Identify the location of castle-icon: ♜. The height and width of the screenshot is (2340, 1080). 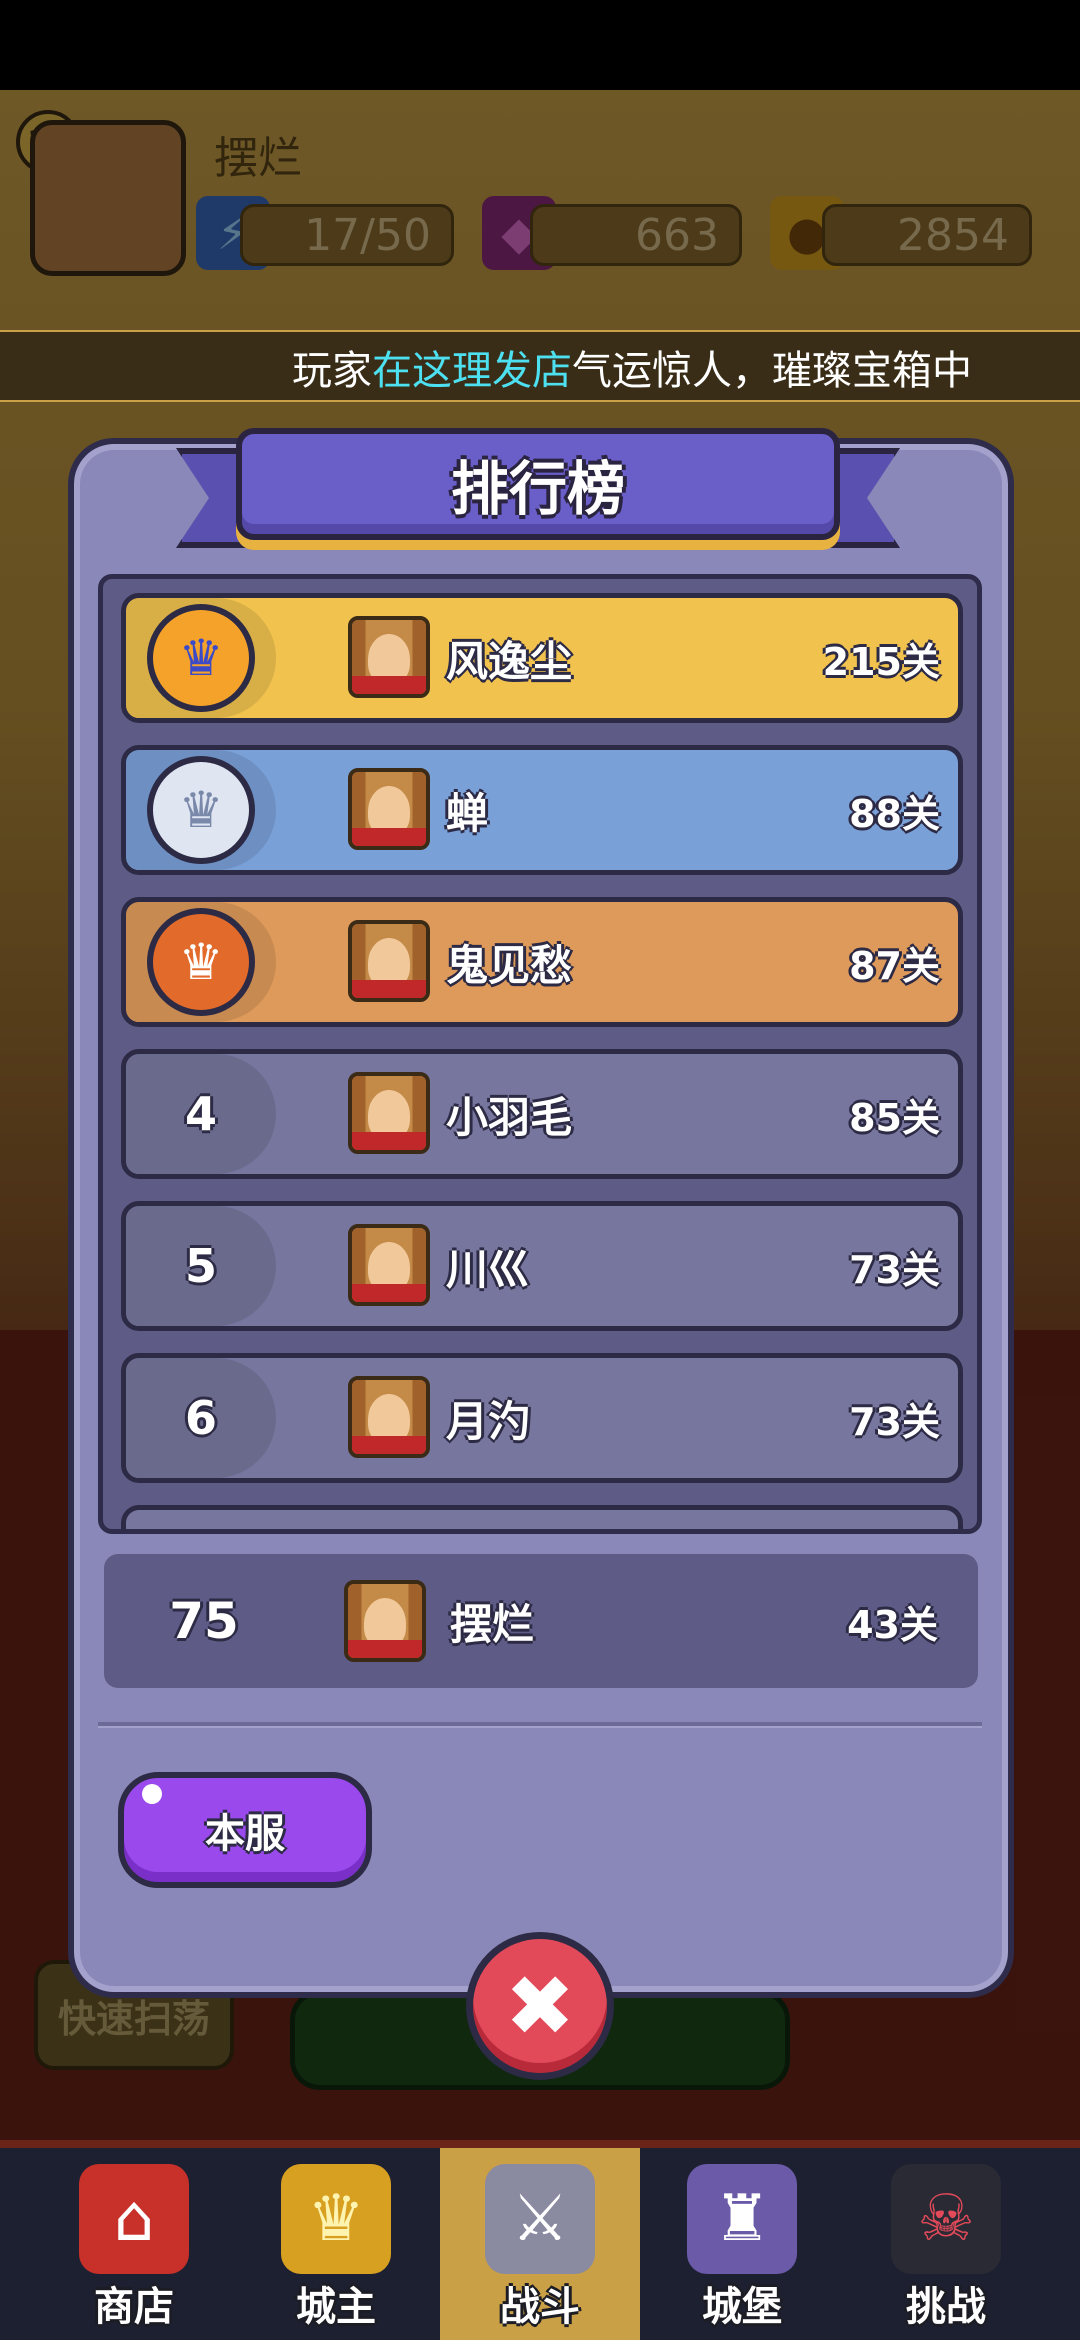
(742, 2219).